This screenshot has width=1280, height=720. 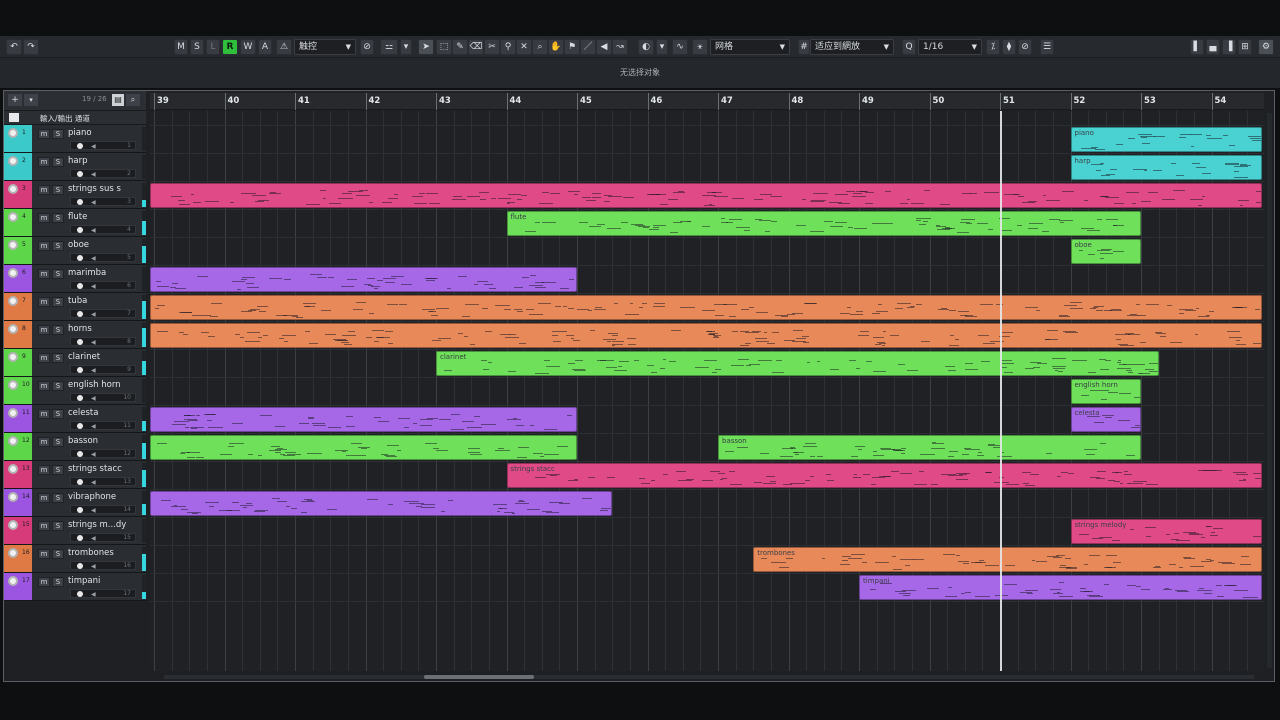 What do you see at coordinates (1266, 47) in the screenshot?
I see `settings-gear-icon: ⚙` at bounding box center [1266, 47].